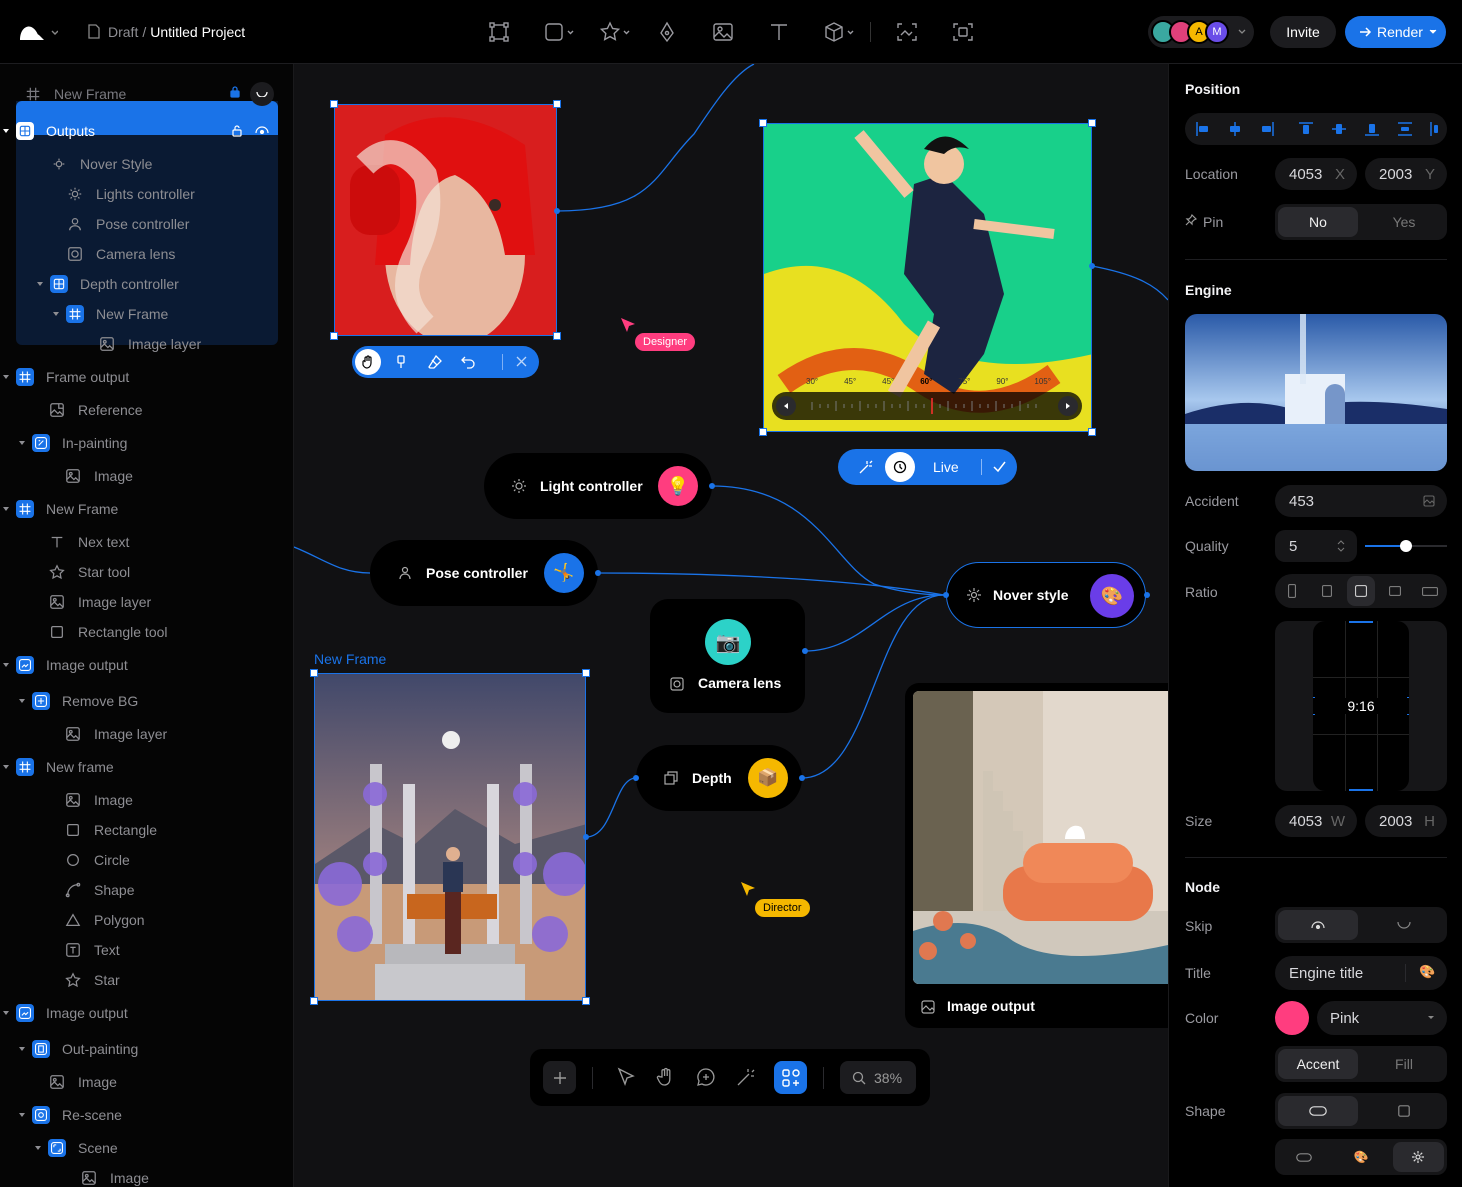  Describe the element at coordinates (237, 131) in the screenshot. I see `unlock-icon` at that location.